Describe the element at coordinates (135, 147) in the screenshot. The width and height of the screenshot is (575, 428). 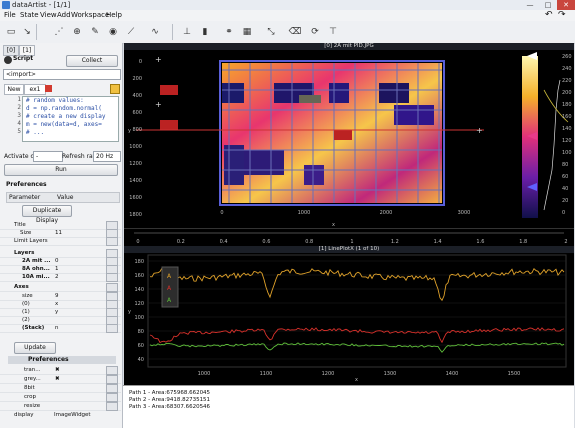
I see `y-tick-label: 1000` at that location.